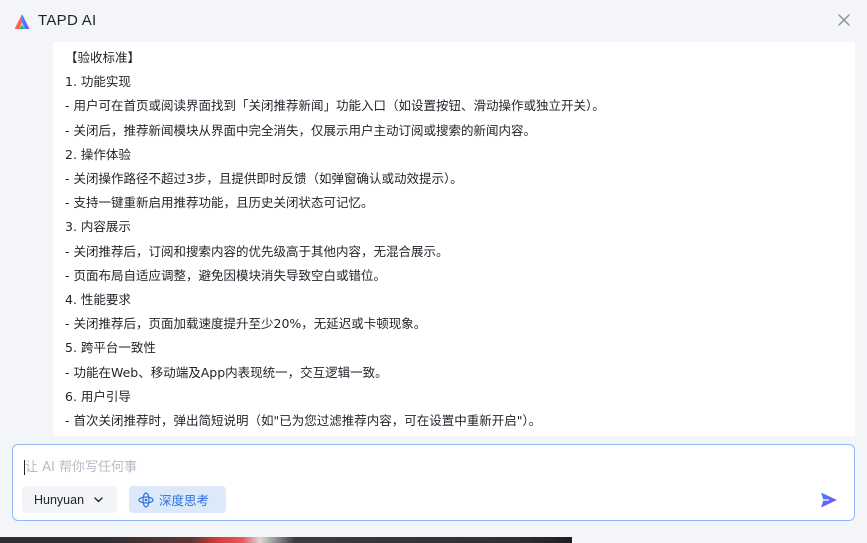  I want to click on response-line: - 关闭后，推荐新闻模块从界面中完全消失，仅展示用户主动订阅或搜索的新闻内容。, so click(300, 130).